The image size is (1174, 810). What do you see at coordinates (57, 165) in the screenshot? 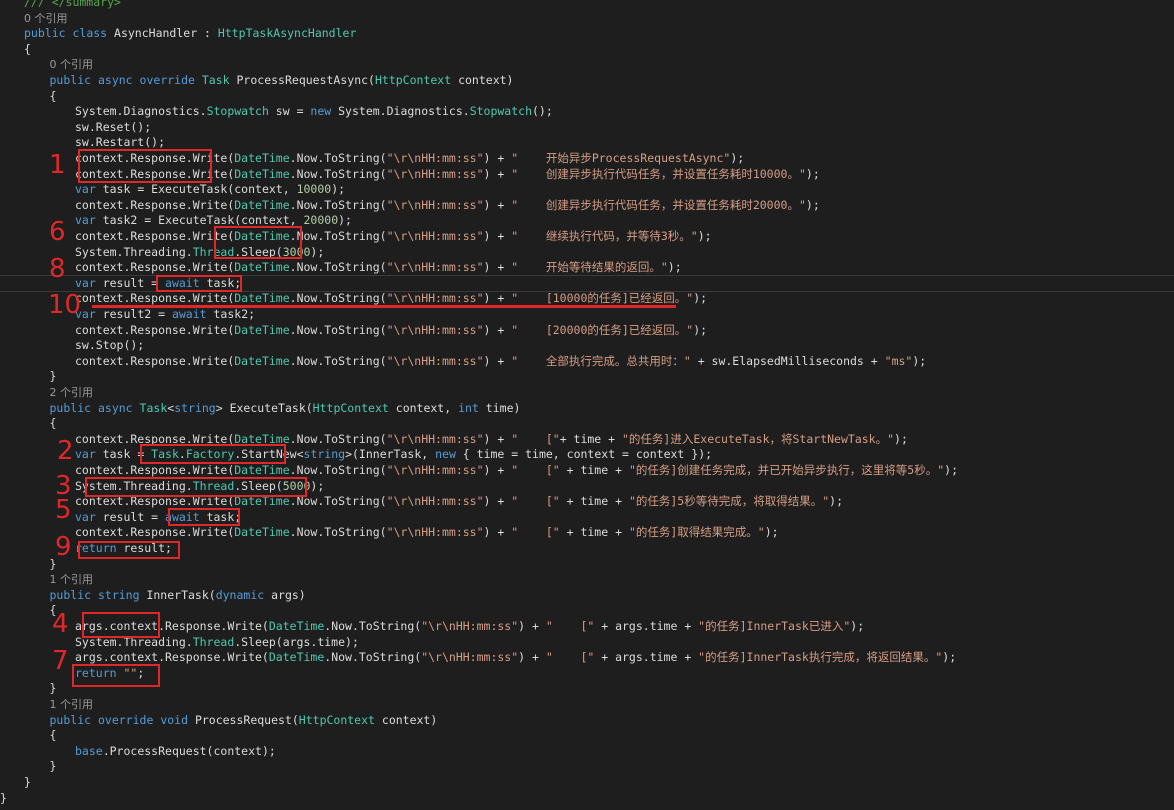
I see `annotation-number: 1` at bounding box center [57, 165].